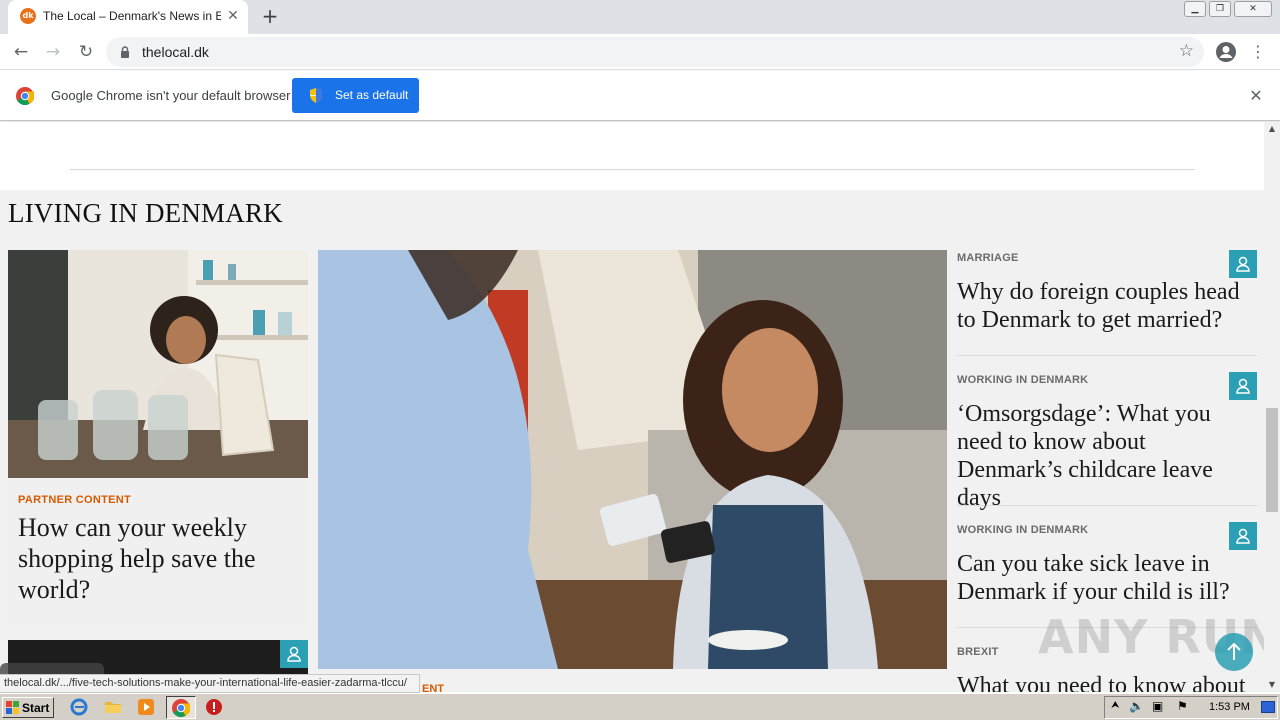 This screenshot has width=1280, height=720. Describe the element at coordinates (1226, 52) in the screenshot. I see `profile-avatar-icon` at that location.